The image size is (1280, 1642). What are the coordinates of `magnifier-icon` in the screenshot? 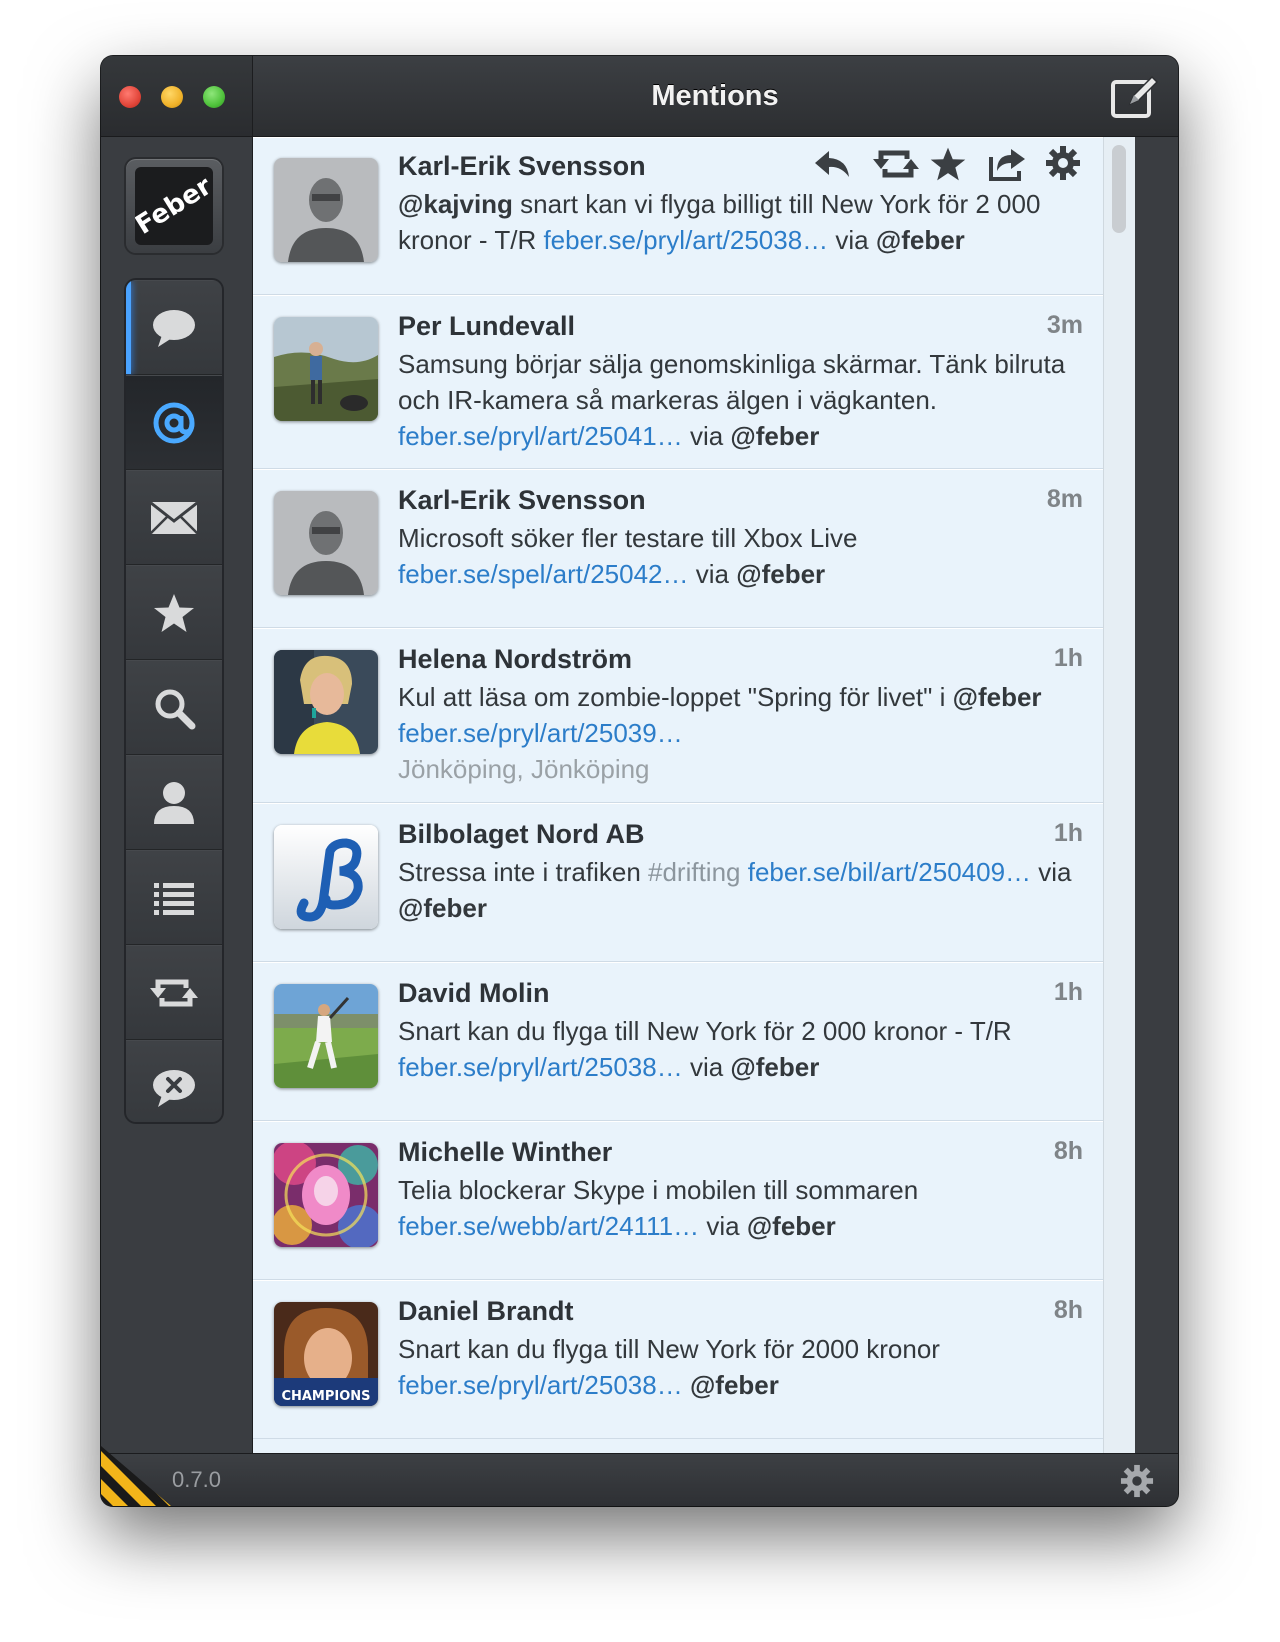 It's located at (175, 709).